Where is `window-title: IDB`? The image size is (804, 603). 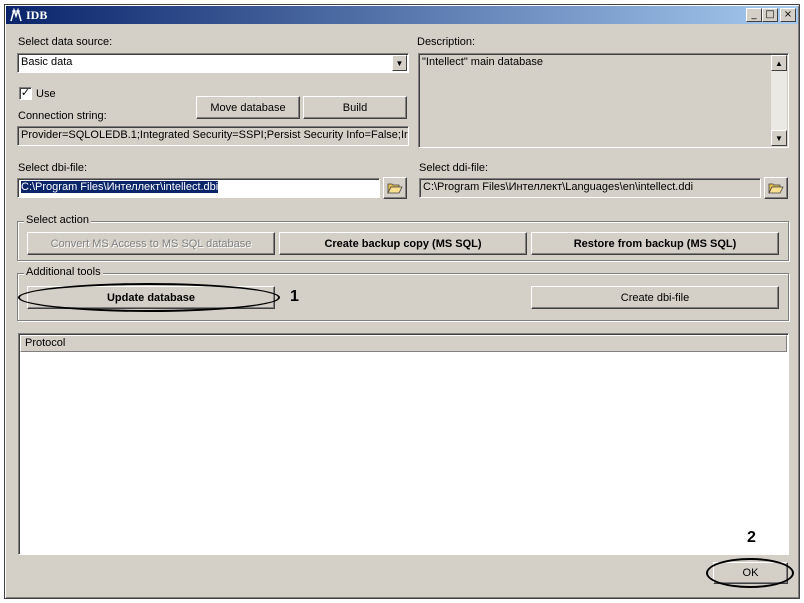
window-title: IDB is located at coordinates (37, 15).